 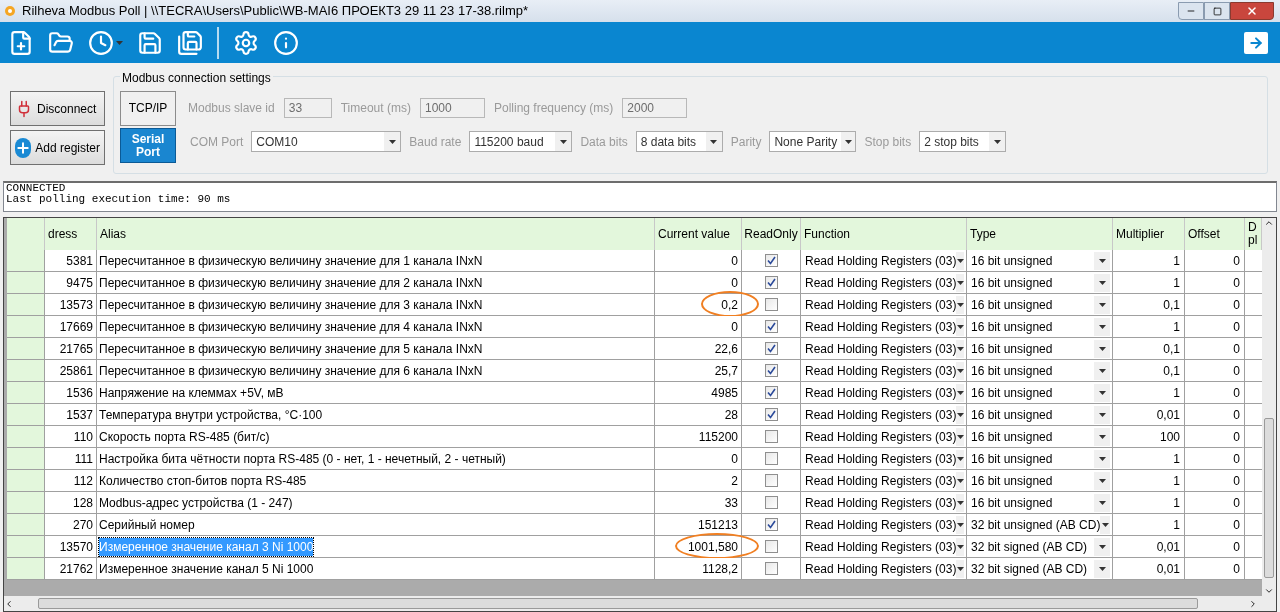 I want to click on scroll-left-icon, so click(x=9, y=603).